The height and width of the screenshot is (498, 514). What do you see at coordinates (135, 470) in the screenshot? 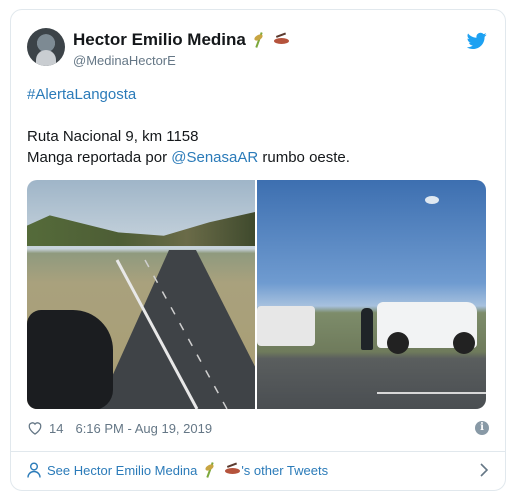
I see `footer-author-name: Hector Emilio Medina` at bounding box center [135, 470].